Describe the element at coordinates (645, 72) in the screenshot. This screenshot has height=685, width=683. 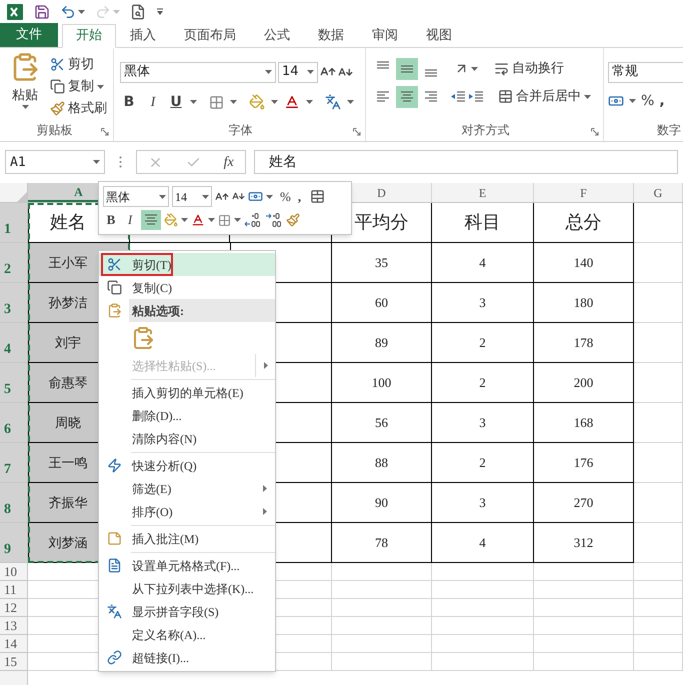
I see `number-format-select: 常规` at that location.